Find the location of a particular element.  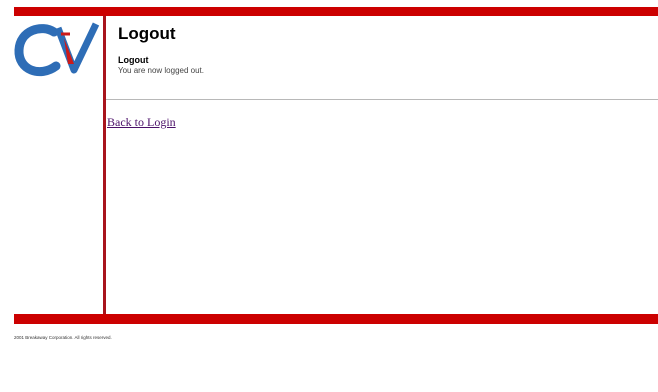

logout-message-heading: Logout is located at coordinates (133, 60).